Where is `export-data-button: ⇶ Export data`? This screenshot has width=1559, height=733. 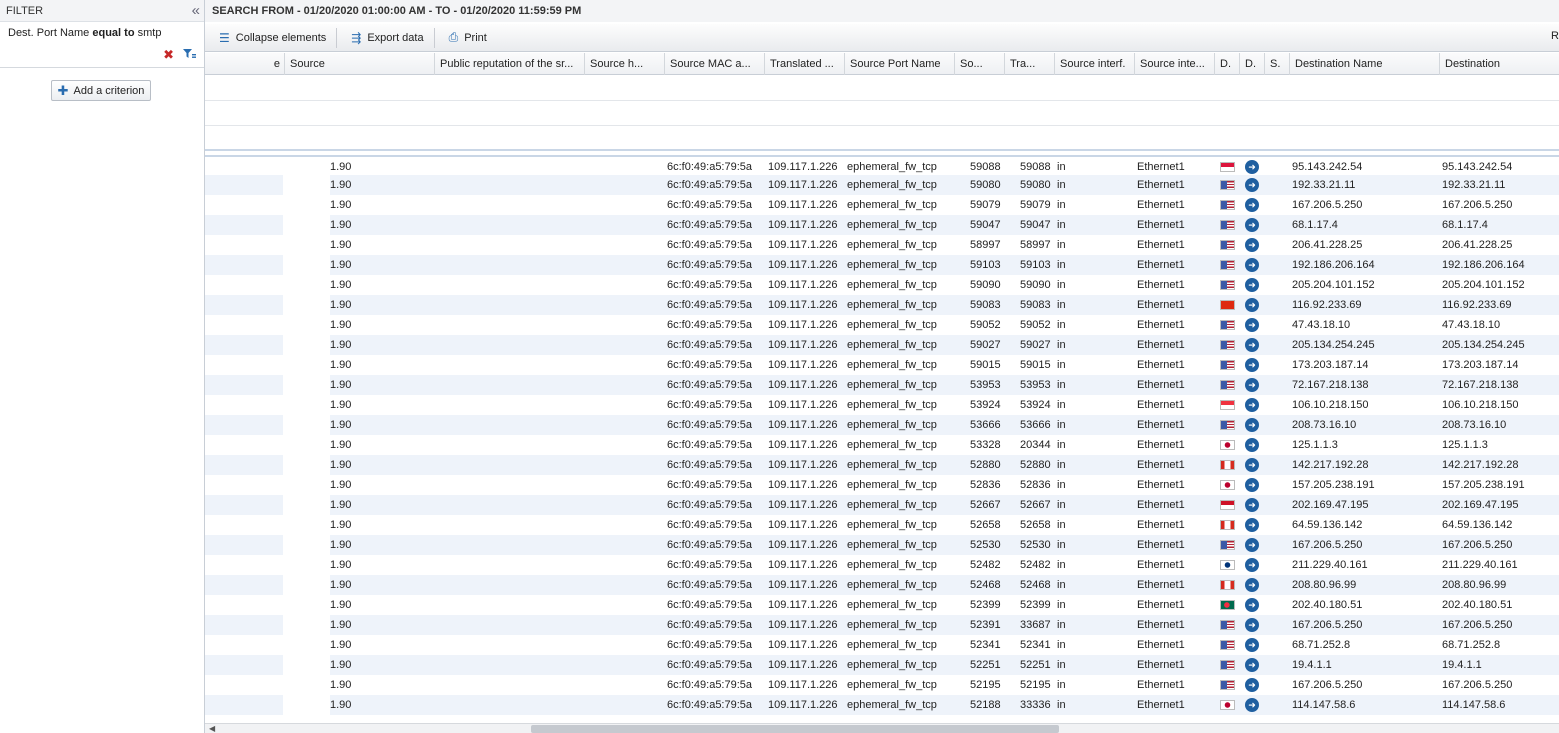
export-data-button: ⇶ Export data is located at coordinates (386, 37).